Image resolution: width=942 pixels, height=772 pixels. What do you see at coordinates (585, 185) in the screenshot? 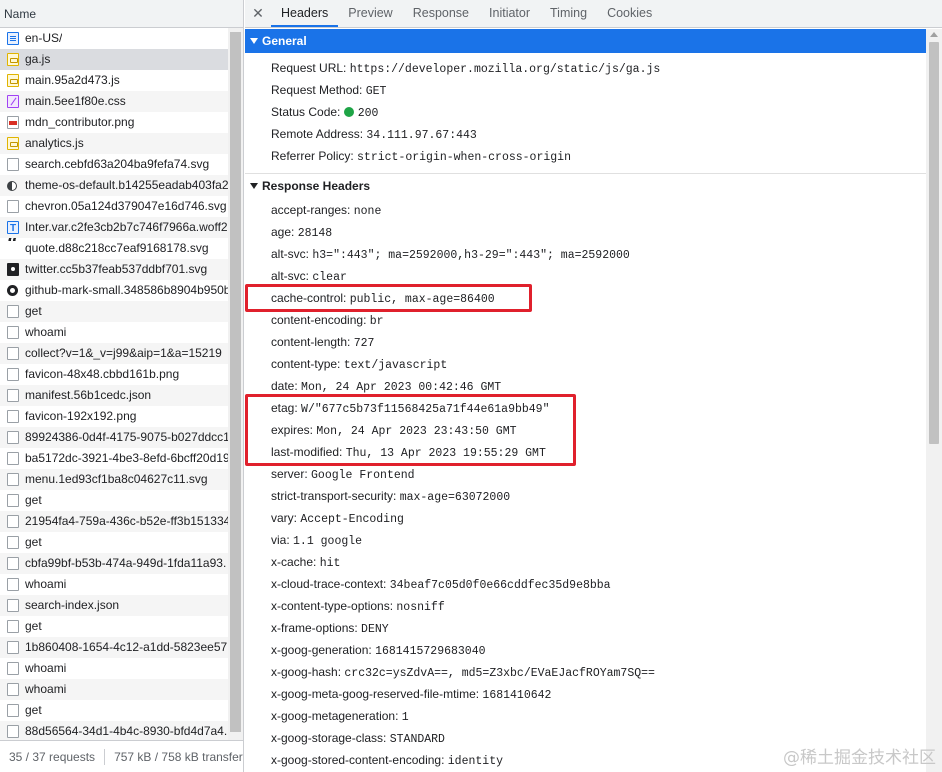
I see `response-headers-section-header: Response Headers` at bounding box center [585, 185].